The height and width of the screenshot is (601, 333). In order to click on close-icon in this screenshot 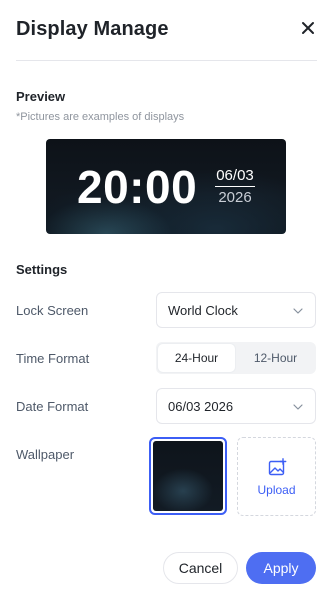, I will do `click(308, 28)`.